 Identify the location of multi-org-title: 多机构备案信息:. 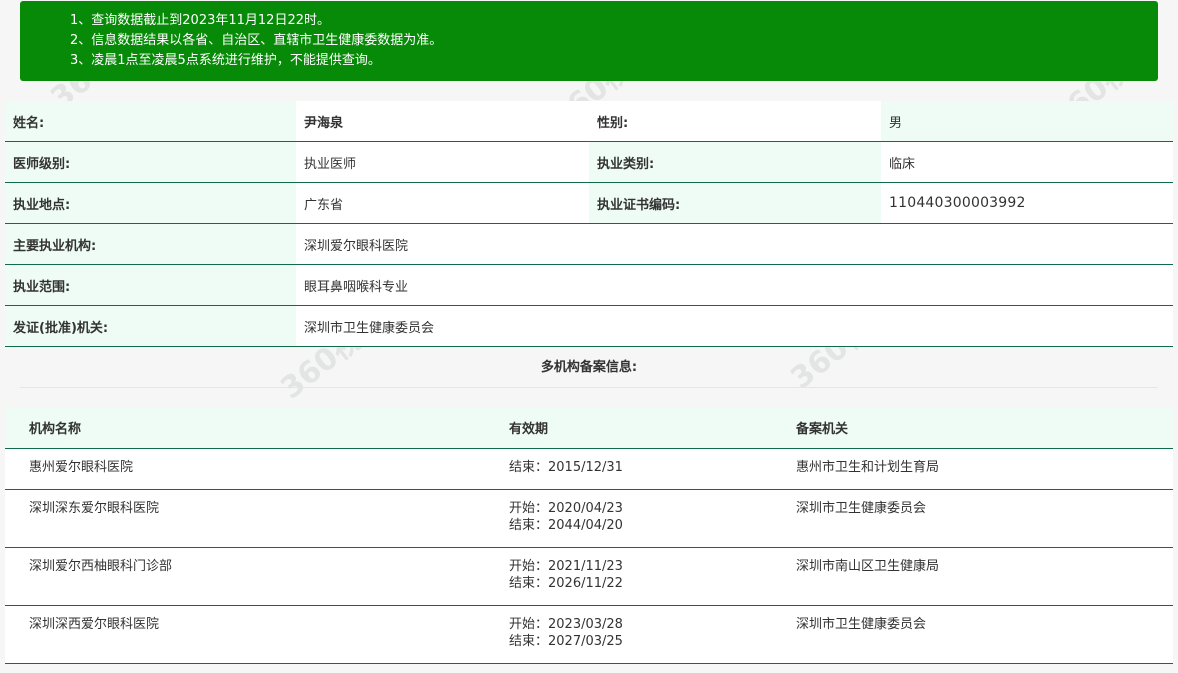
(589, 367).